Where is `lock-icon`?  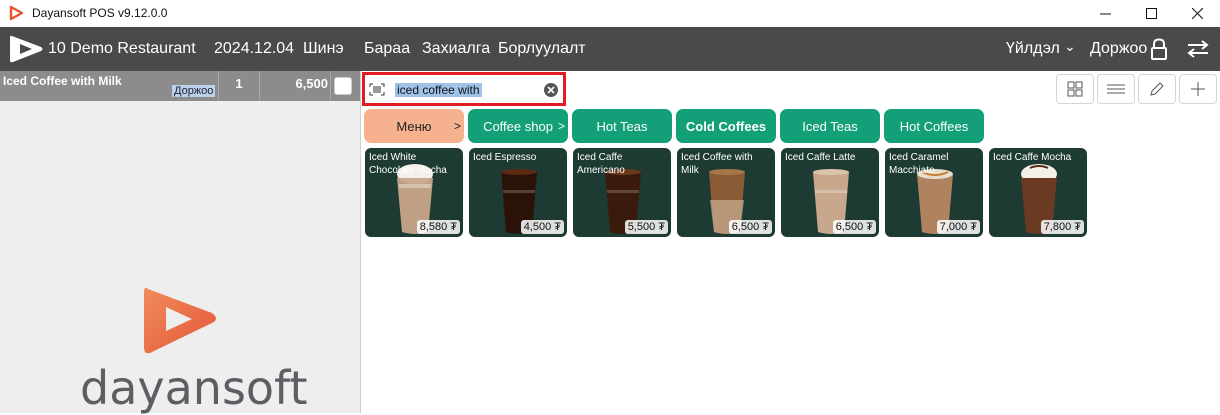
lock-icon is located at coordinates (1159, 49).